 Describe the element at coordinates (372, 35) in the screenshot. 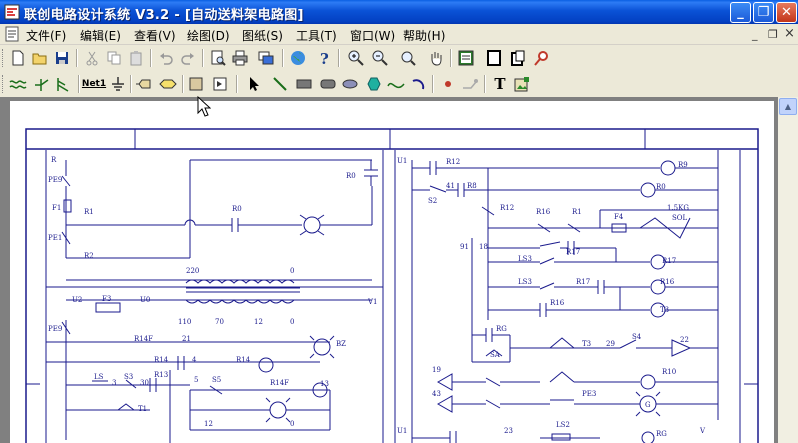

I see `menu-window: 窗口(W)` at that location.